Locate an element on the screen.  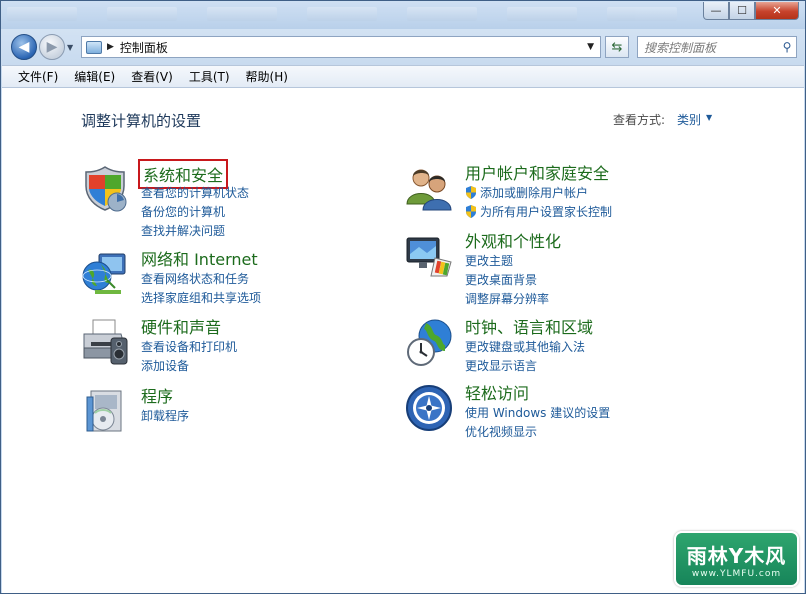
link-backup-computer: 备份您的计算机 is located at coordinates (195, 212).